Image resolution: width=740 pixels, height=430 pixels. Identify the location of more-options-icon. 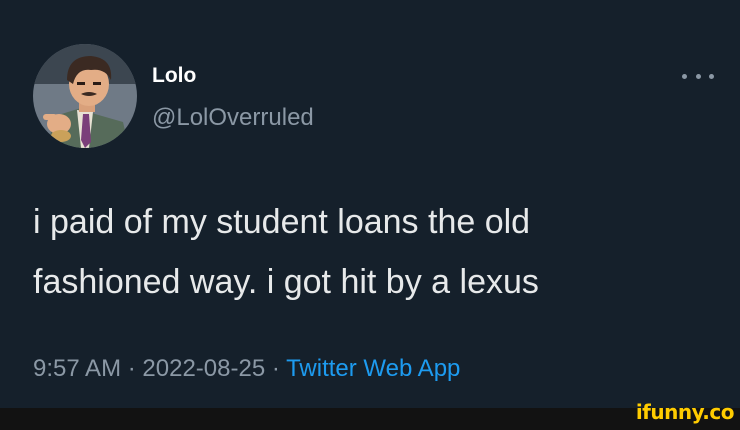
(698, 76).